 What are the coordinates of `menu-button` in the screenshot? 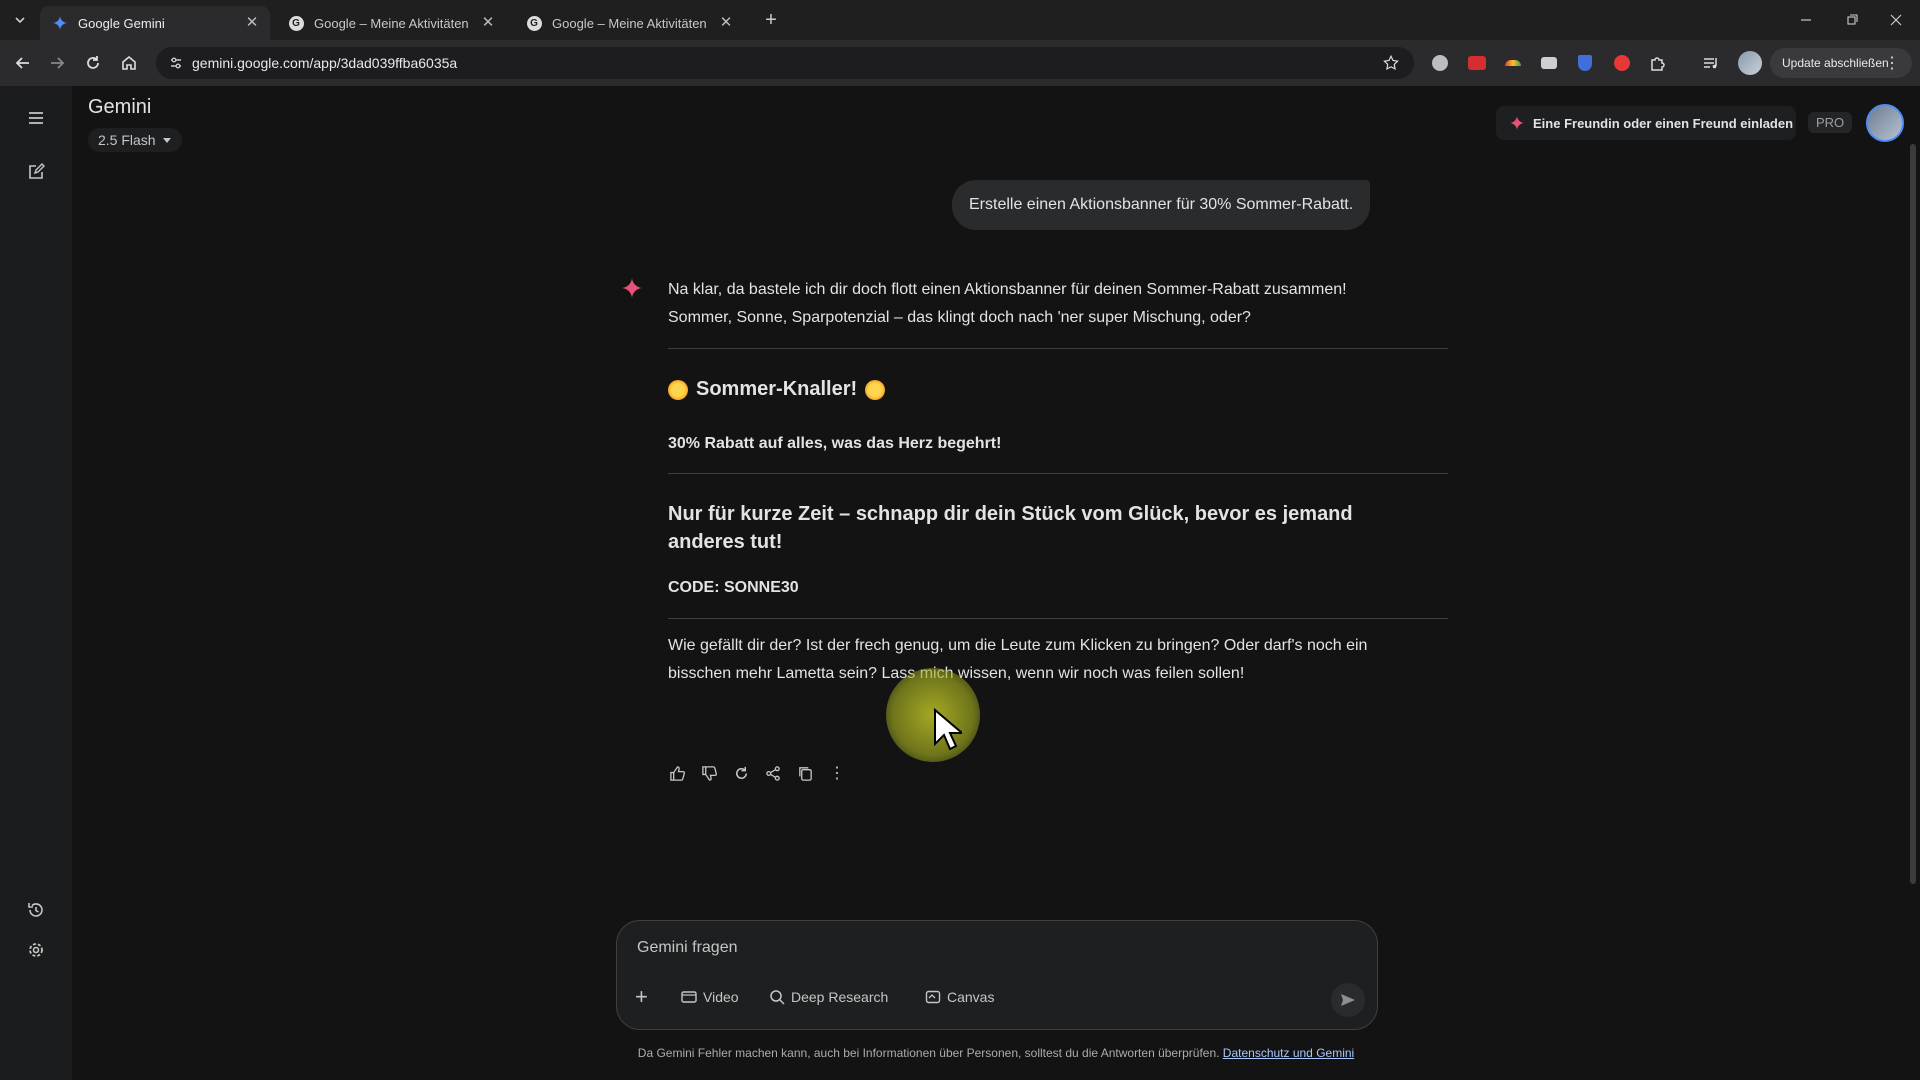 It's located at (36, 118).